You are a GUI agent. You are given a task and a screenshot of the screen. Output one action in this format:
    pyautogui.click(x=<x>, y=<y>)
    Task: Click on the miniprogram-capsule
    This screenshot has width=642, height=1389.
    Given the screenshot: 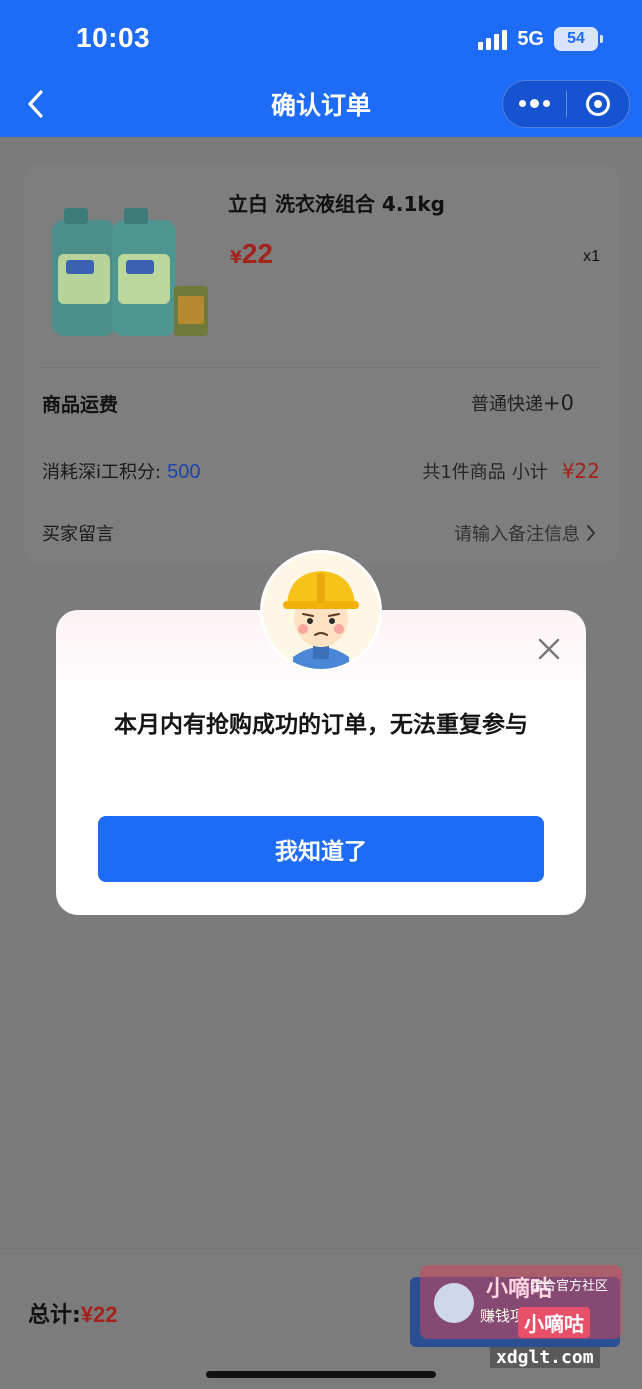 What is the action you would take?
    pyautogui.click(x=566, y=104)
    